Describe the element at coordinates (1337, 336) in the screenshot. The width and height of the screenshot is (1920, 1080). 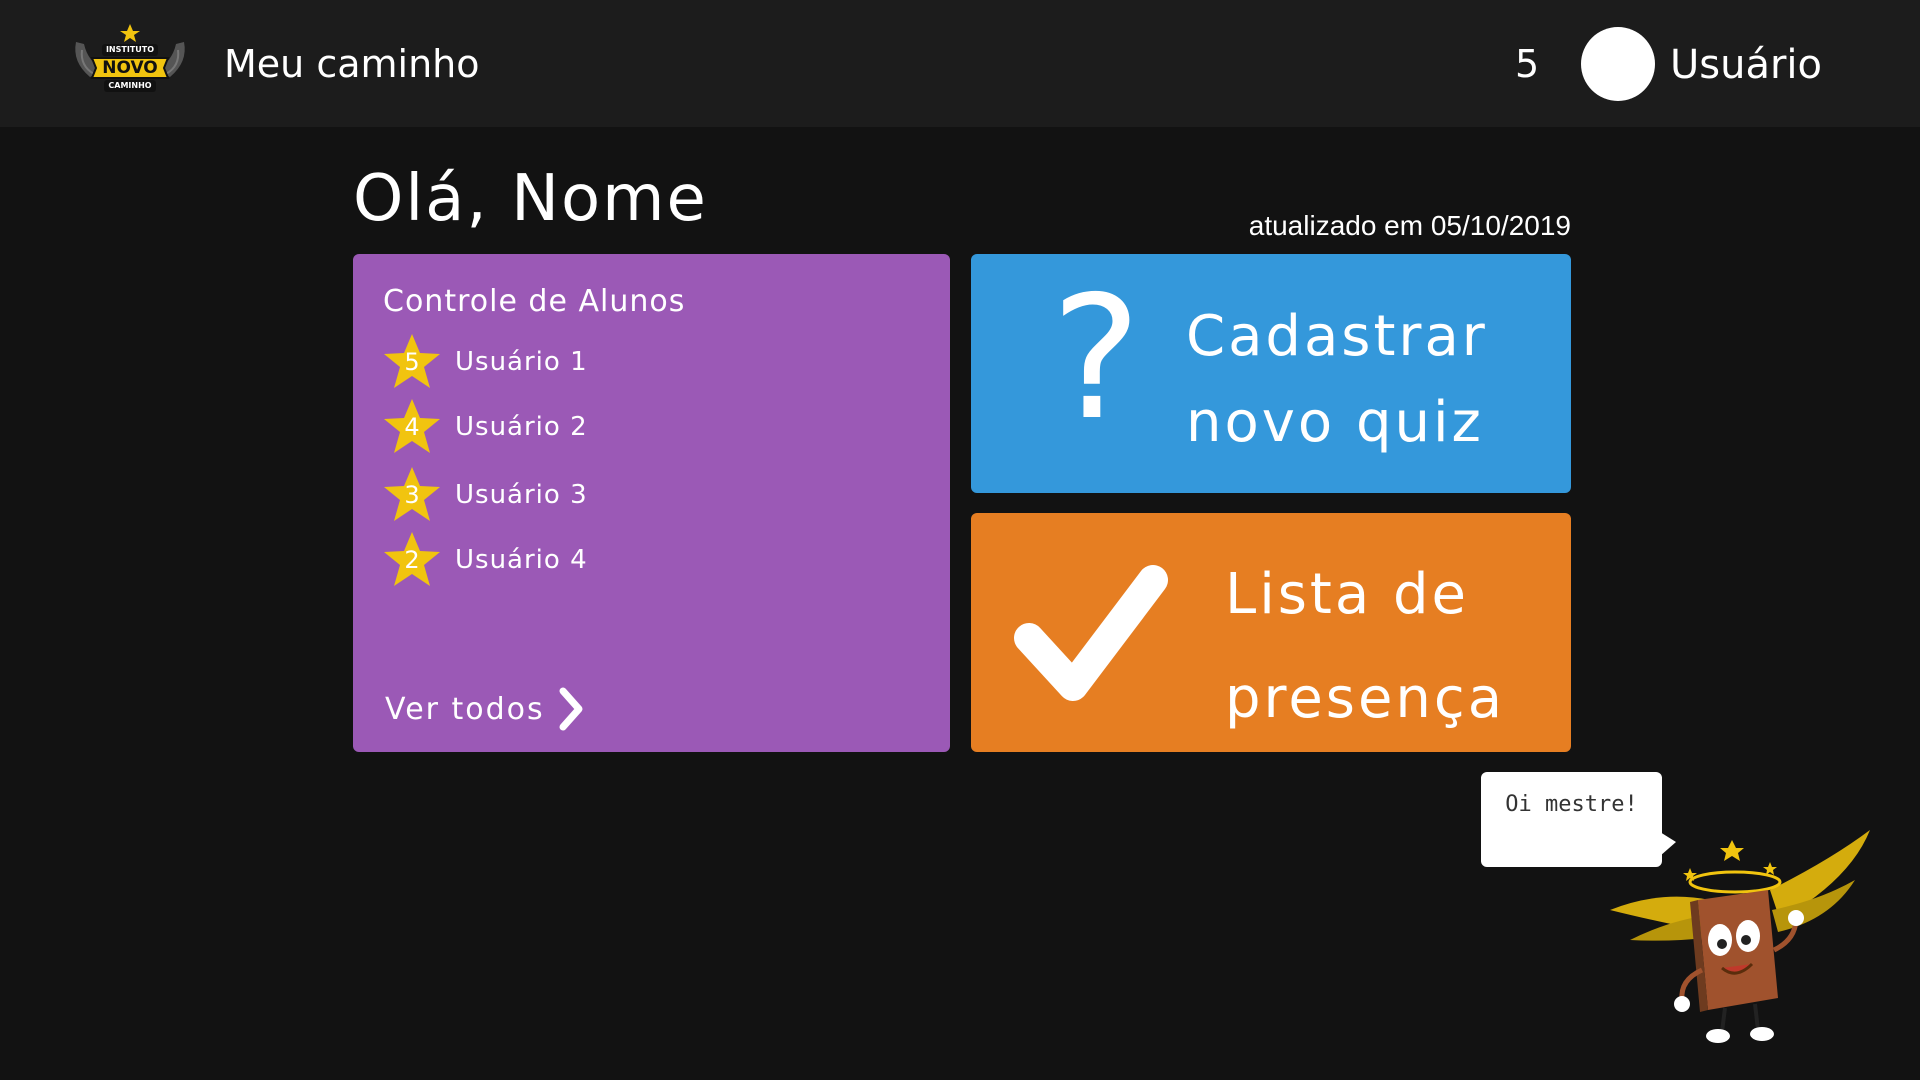
I see `new-quiz-label-line1: Cadastrar` at that location.